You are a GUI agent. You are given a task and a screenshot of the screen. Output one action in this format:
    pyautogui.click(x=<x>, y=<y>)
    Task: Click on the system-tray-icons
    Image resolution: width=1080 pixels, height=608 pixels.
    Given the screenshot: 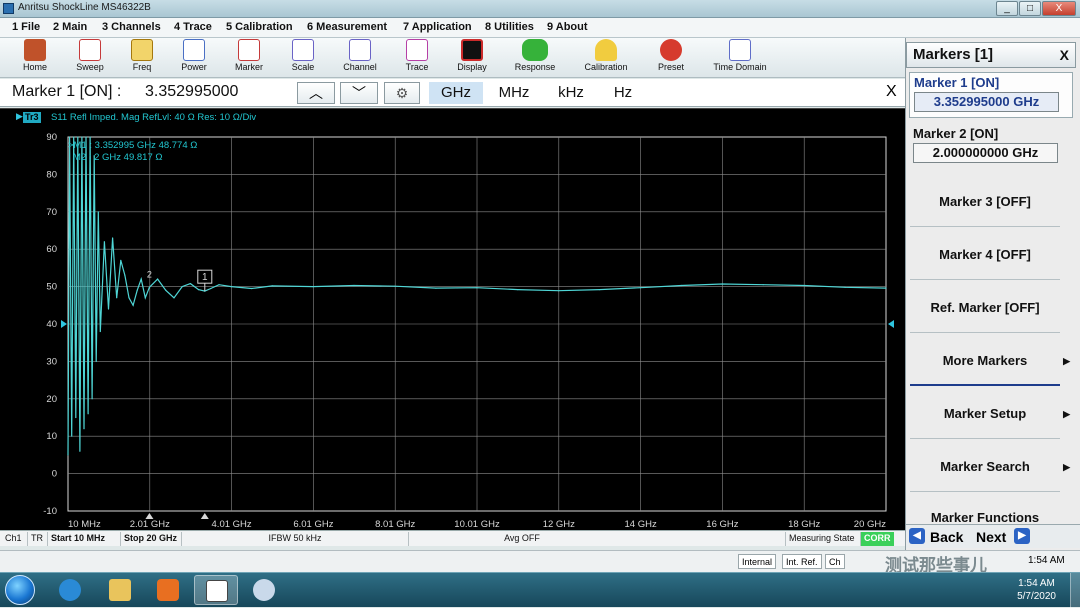 What is the action you would take?
    pyautogui.click(x=980, y=591)
    